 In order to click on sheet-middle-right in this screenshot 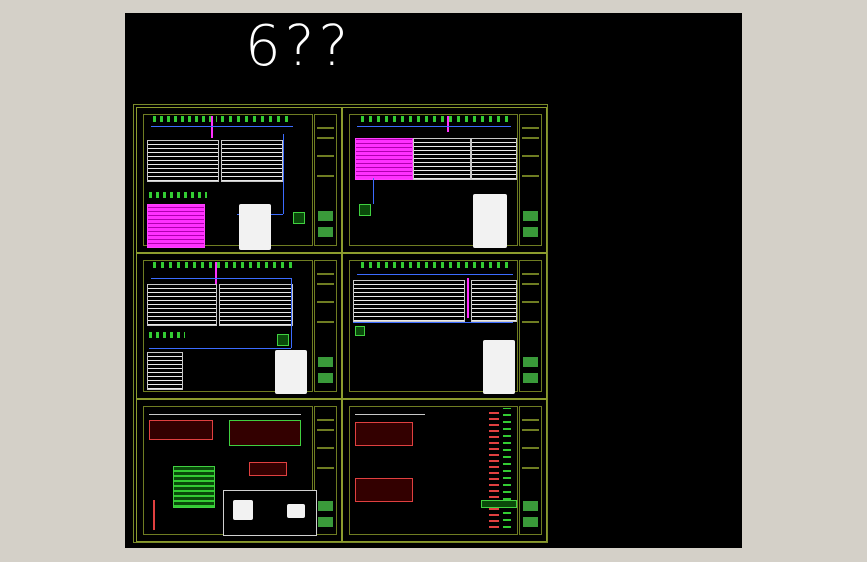, I will do `click(444, 326)`.